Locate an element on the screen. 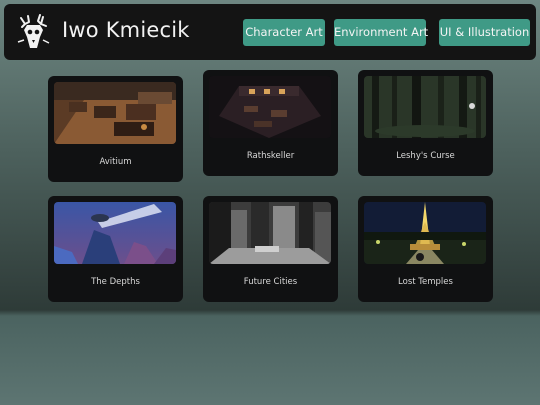 The image size is (540, 405). card-title: Leshy's Curse is located at coordinates (425, 156).